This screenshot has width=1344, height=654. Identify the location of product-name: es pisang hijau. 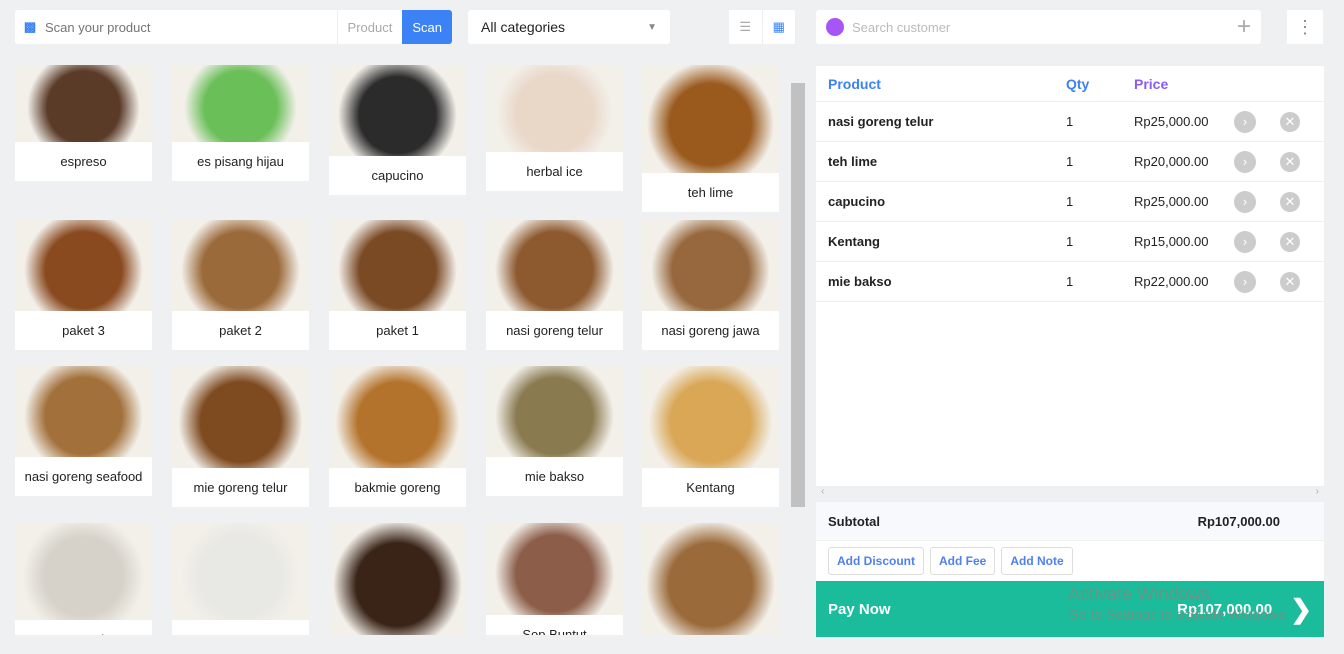
(240, 161).